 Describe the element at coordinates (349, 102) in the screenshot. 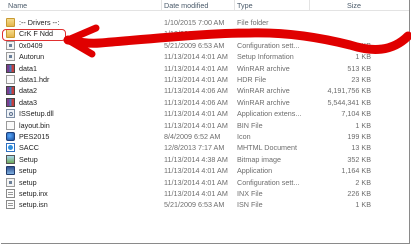

I see `file-size: 5,544,341 KB` at that location.